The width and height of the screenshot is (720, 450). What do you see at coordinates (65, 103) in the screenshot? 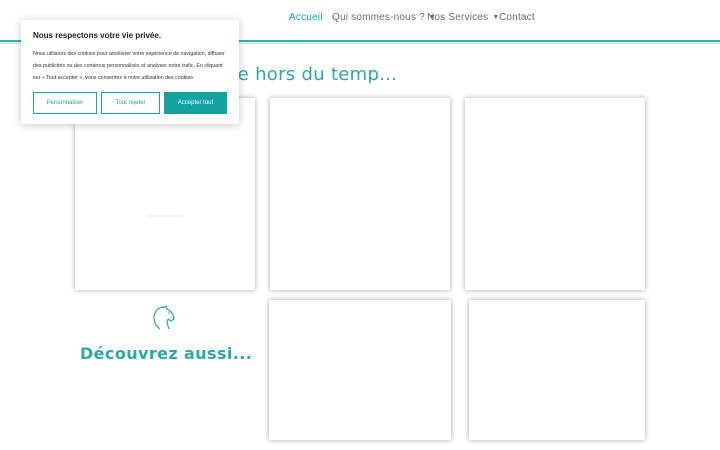
I see `customize-cookies-button: Personnaliser` at bounding box center [65, 103].